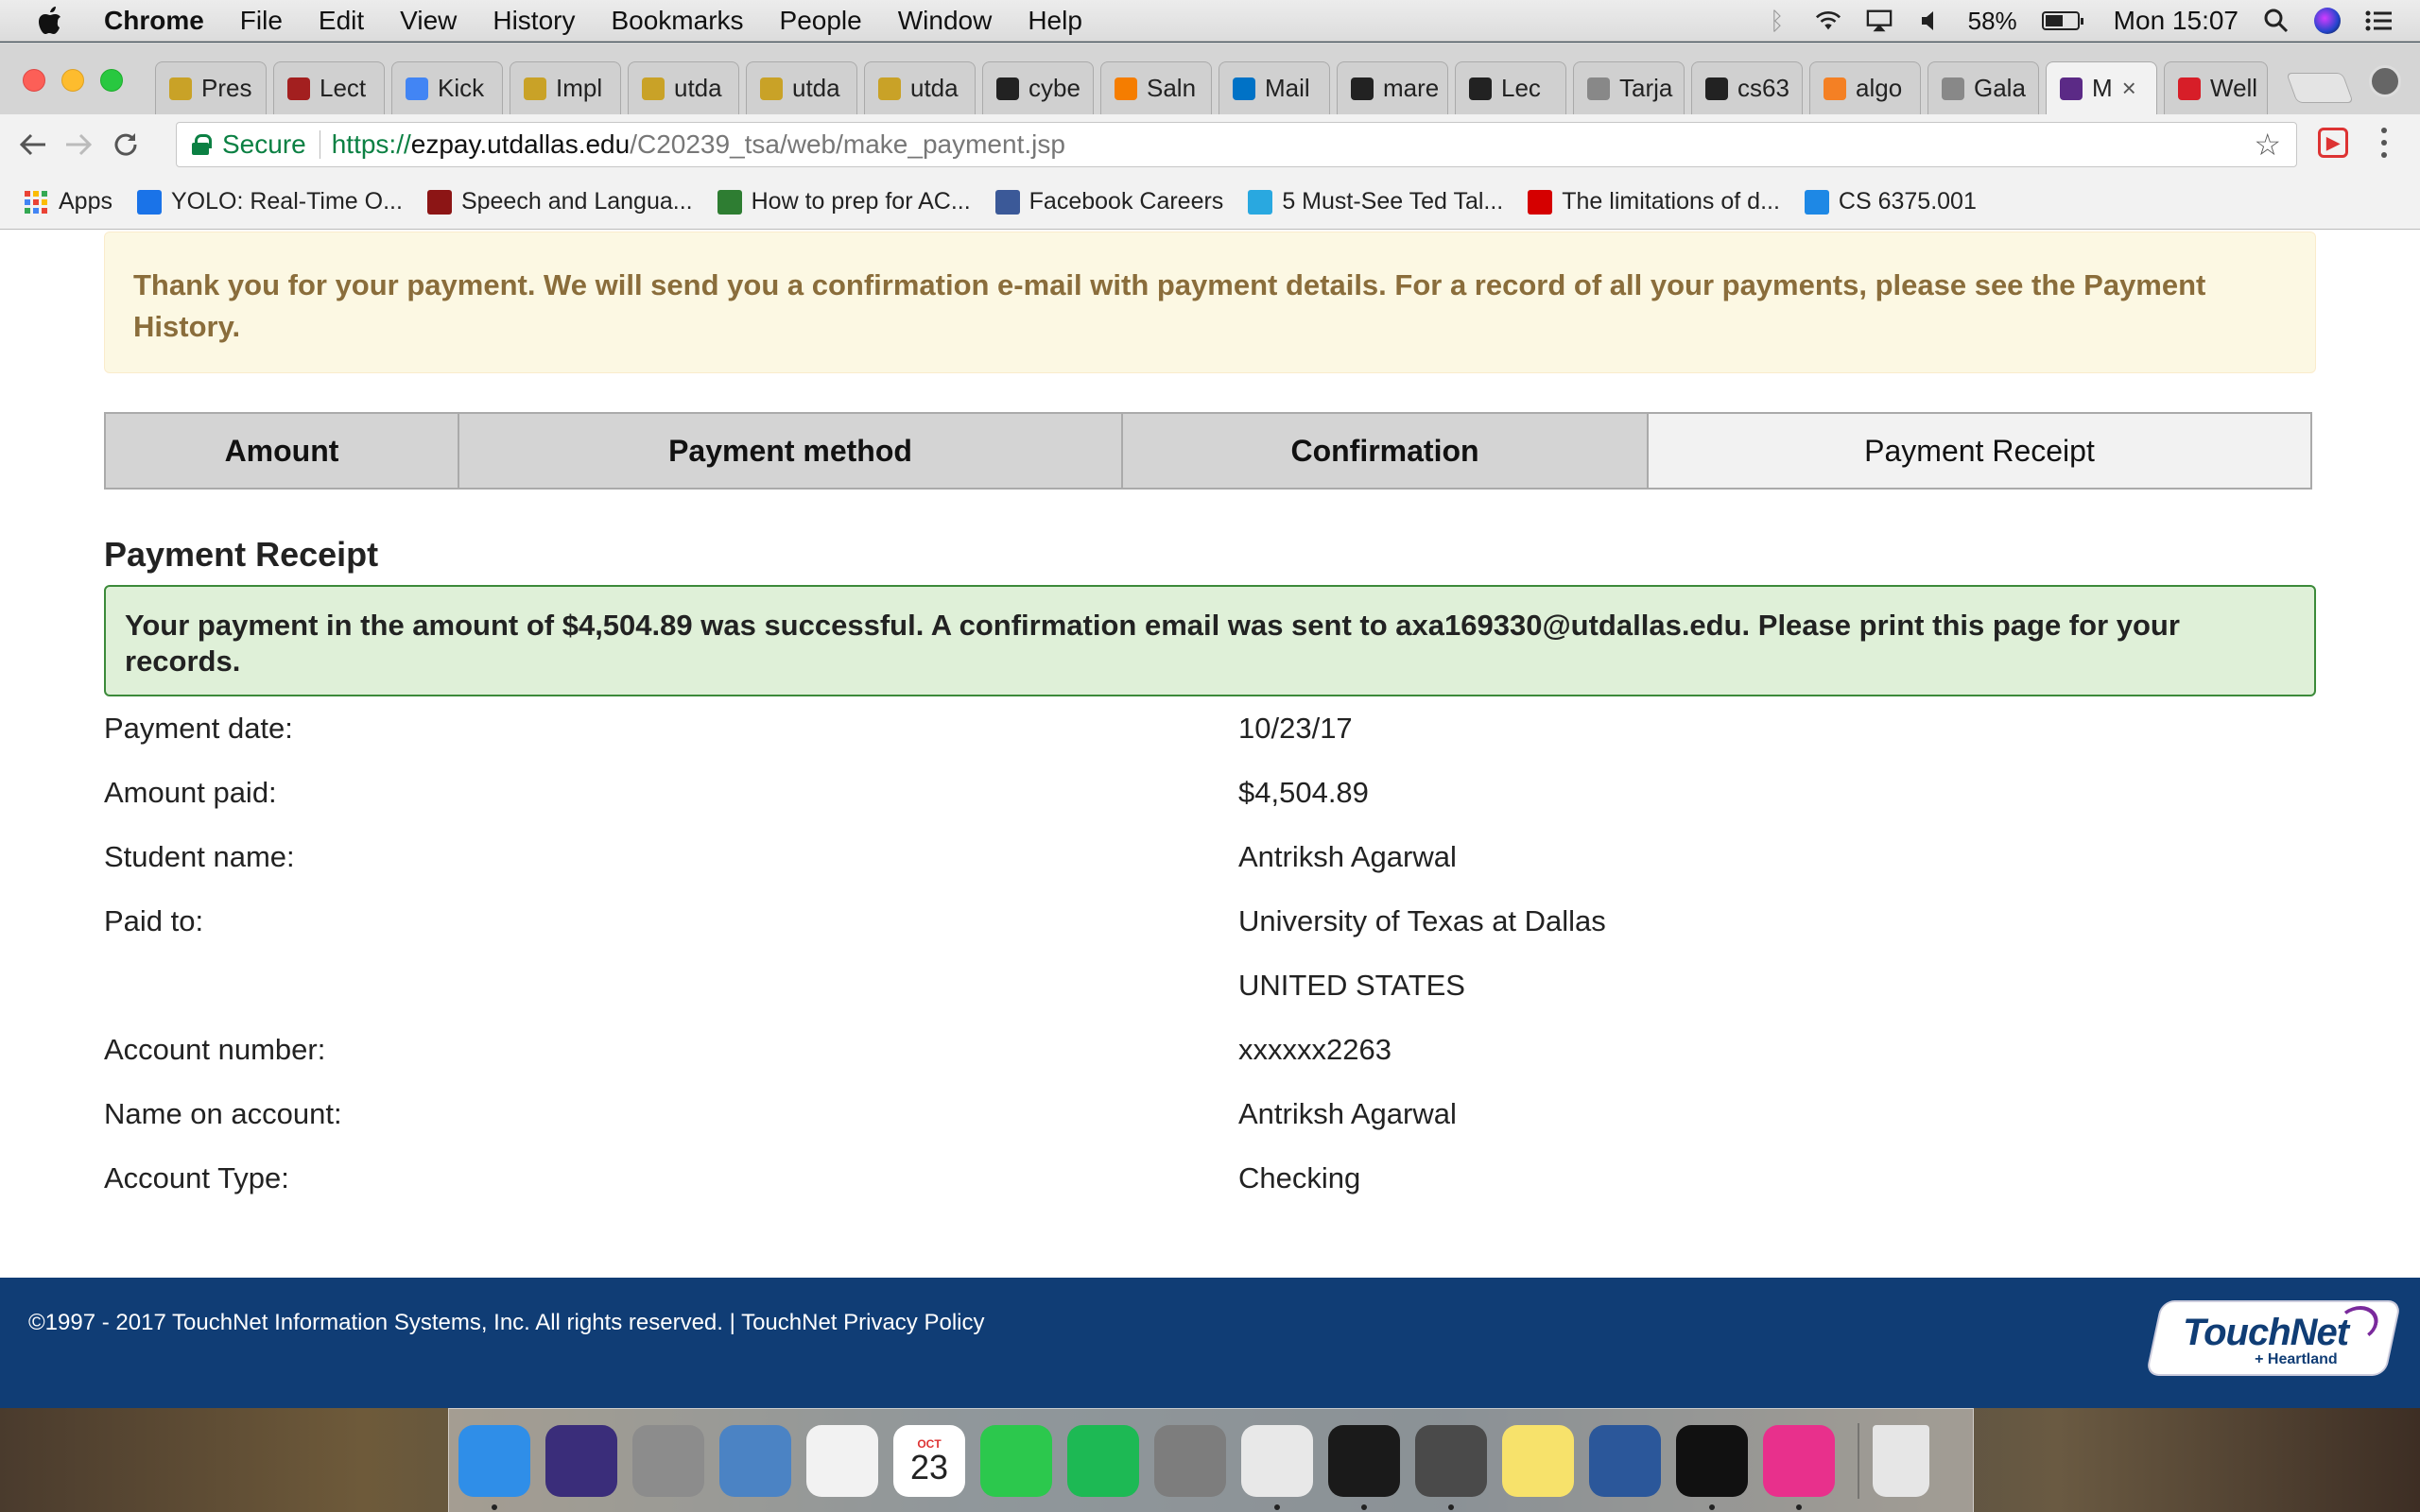 Image resolution: width=2420 pixels, height=1512 pixels. Describe the element at coordinates (821, 21) in the screenshot. I see `menu-people: People` at that location.